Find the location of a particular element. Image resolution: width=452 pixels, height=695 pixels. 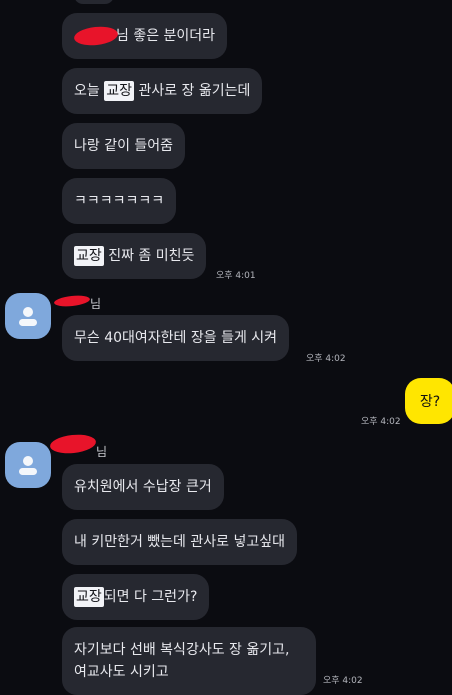

message-text: 님 좋은 분이더라 is located at coordinates (166, 36).